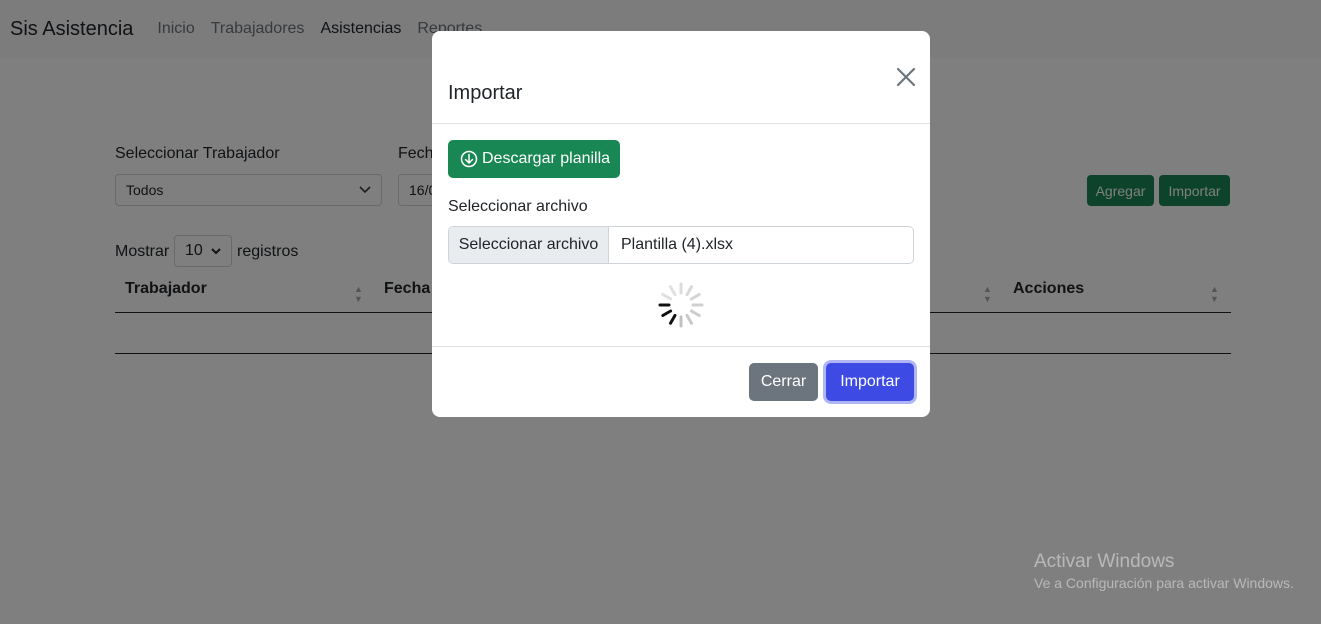  I want to click on download-template-button: Descargar planilla, so click(534, 159).